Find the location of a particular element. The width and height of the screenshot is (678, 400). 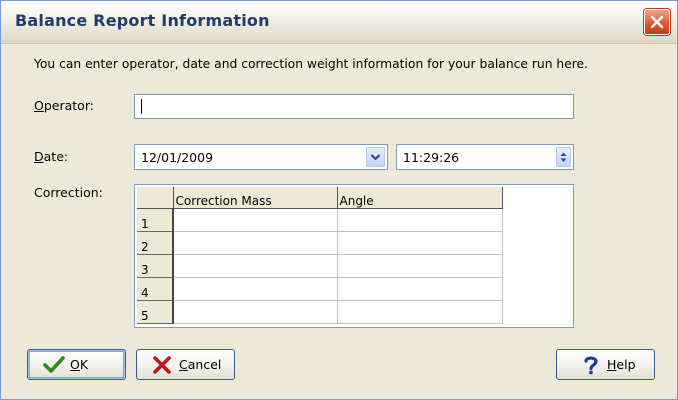

x-icon is located at coordinates (162, 365).